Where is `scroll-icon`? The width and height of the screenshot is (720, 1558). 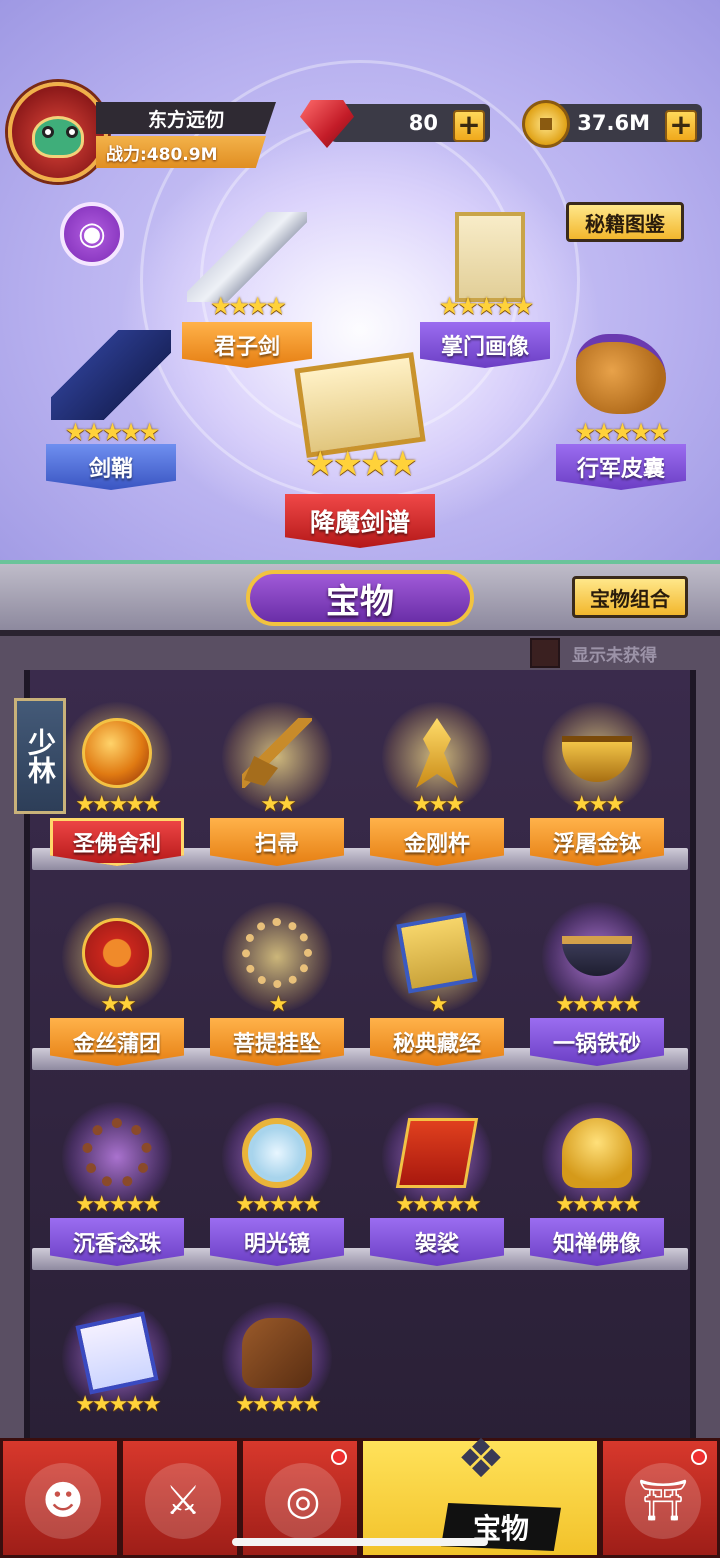 scroll-icon is located at coordinates (117, 1353).